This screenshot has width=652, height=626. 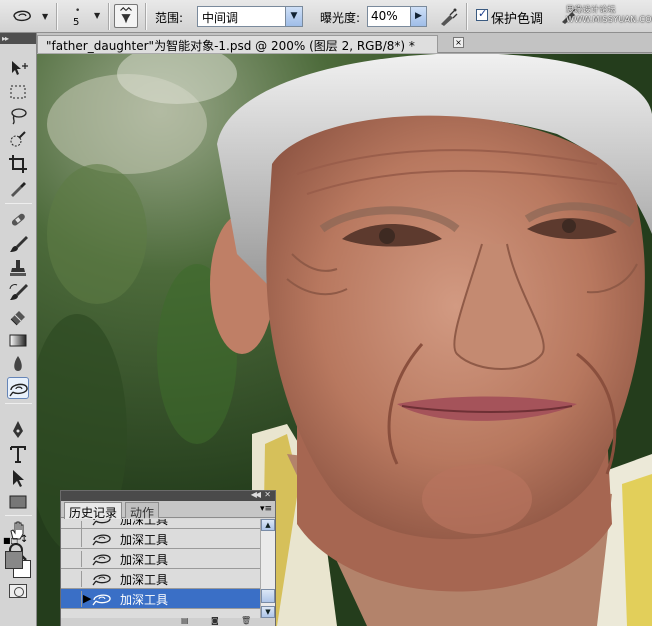 I want to click on history-tabs: 历史记录 动作 ▾≡, so click(x=168, y=510).